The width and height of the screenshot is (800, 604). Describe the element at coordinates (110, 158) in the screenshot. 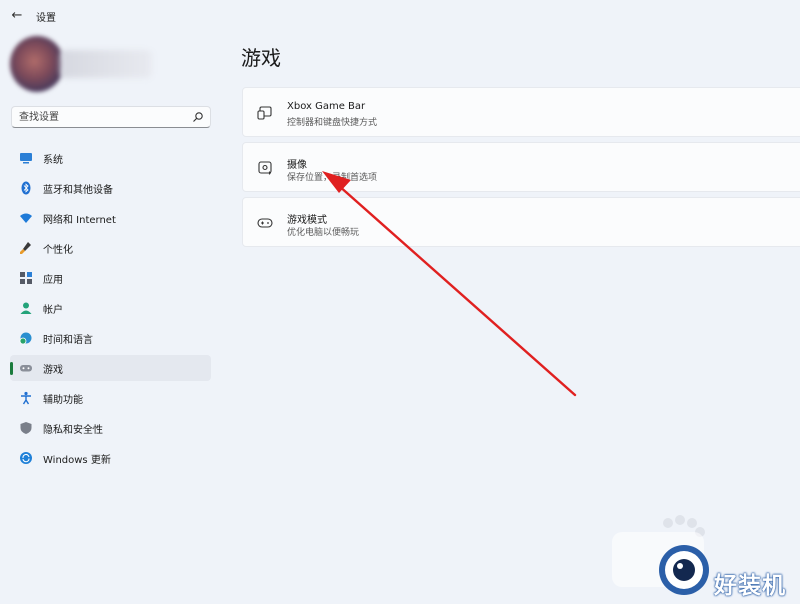

I see `sidebar-item-system: 系统` at that location.